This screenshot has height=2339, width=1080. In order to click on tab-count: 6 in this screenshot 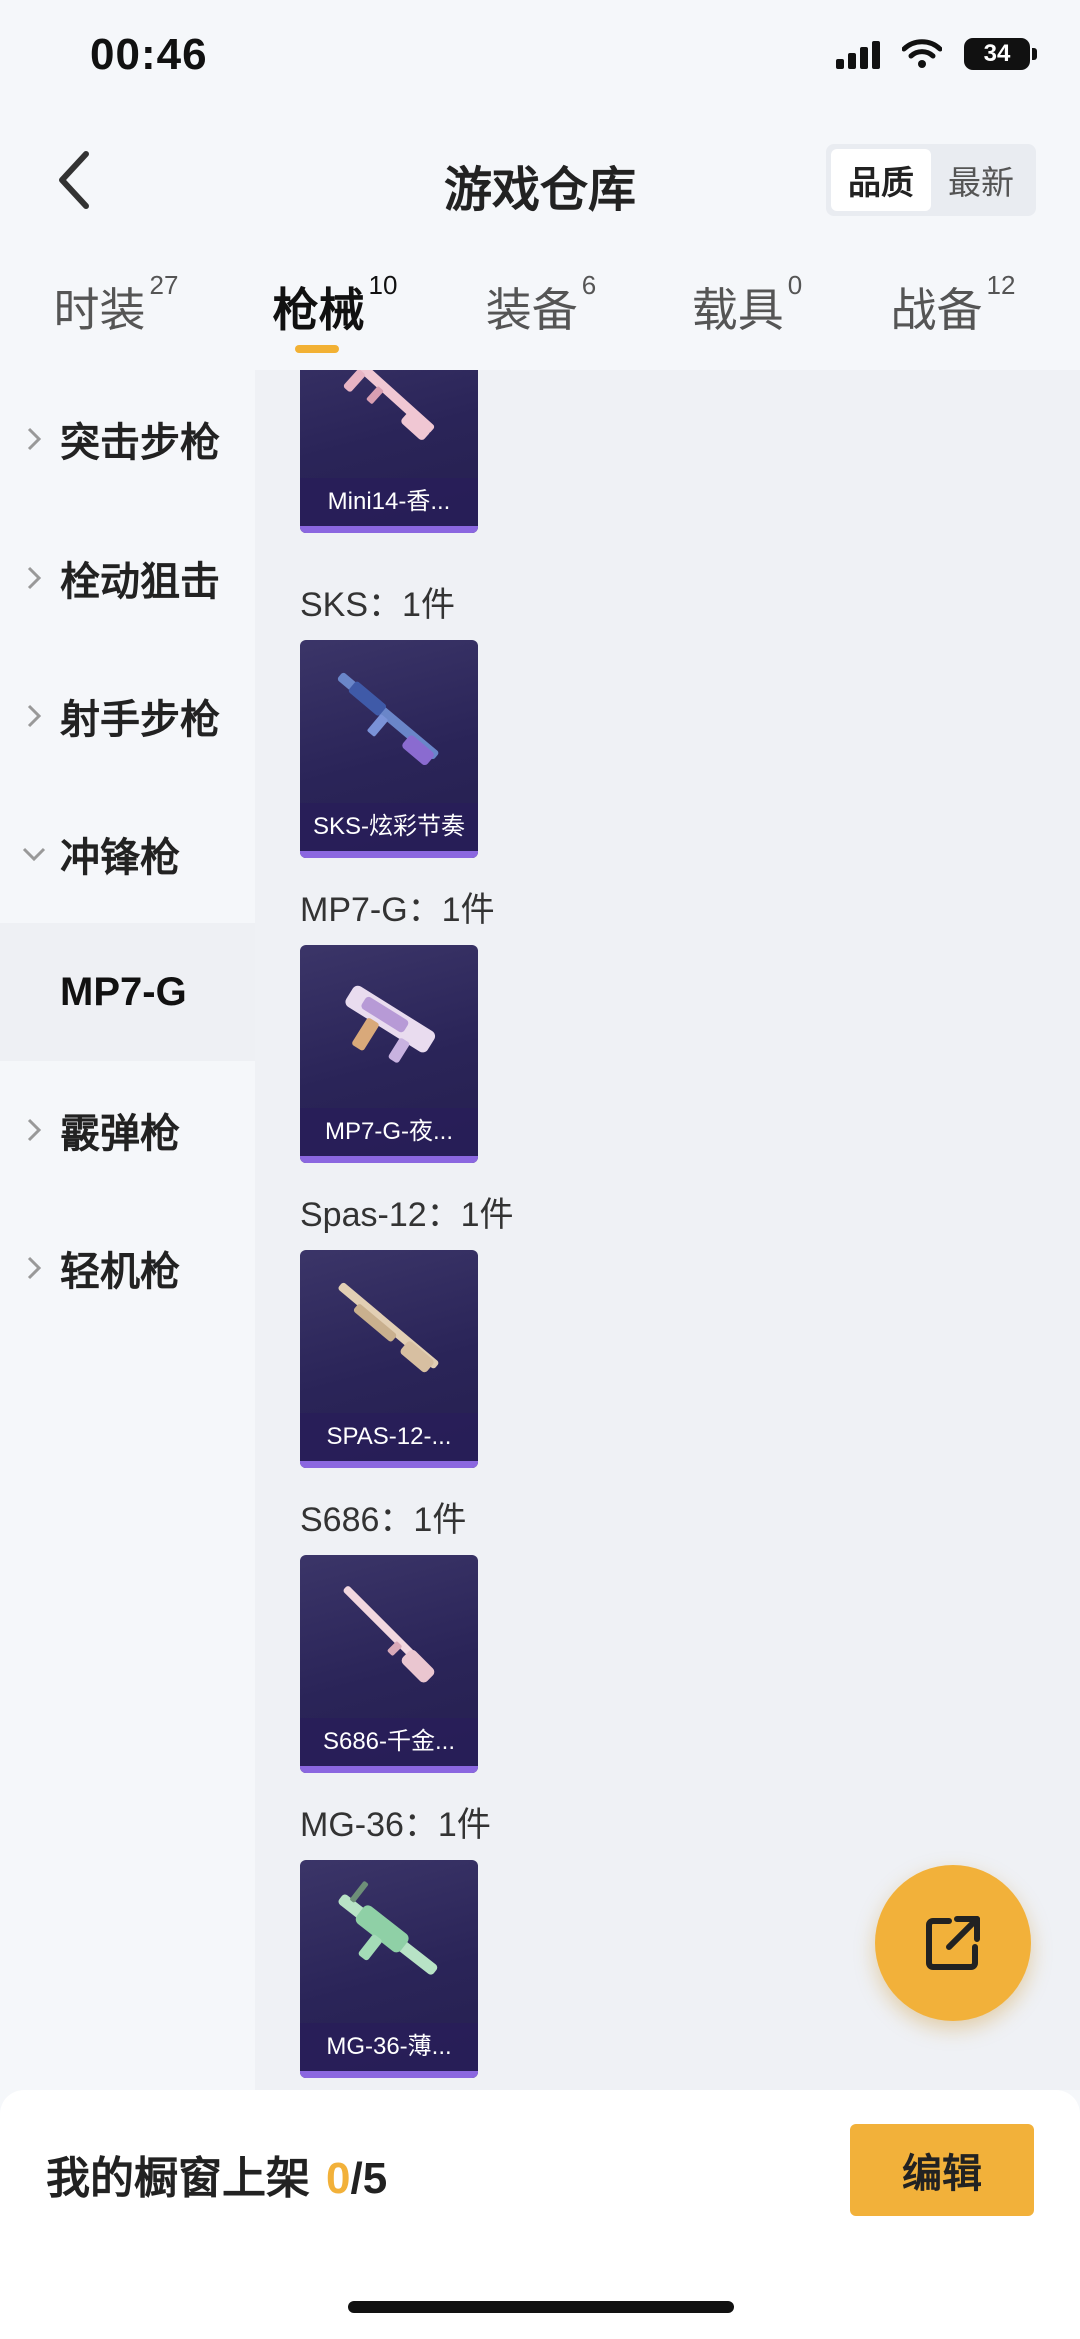, I will do `click(589, 285)`.